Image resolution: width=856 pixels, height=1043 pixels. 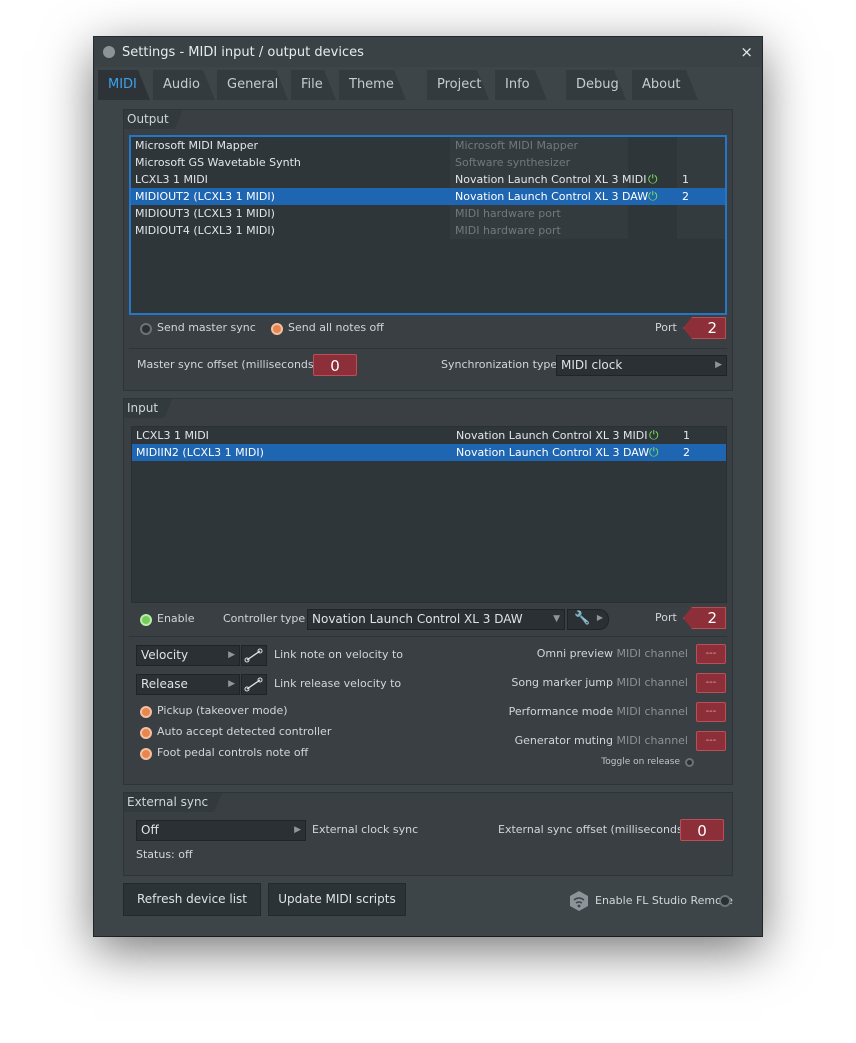 I want to click on refresh-device-list-button: Refresh device list, so click(x=192, y=899).